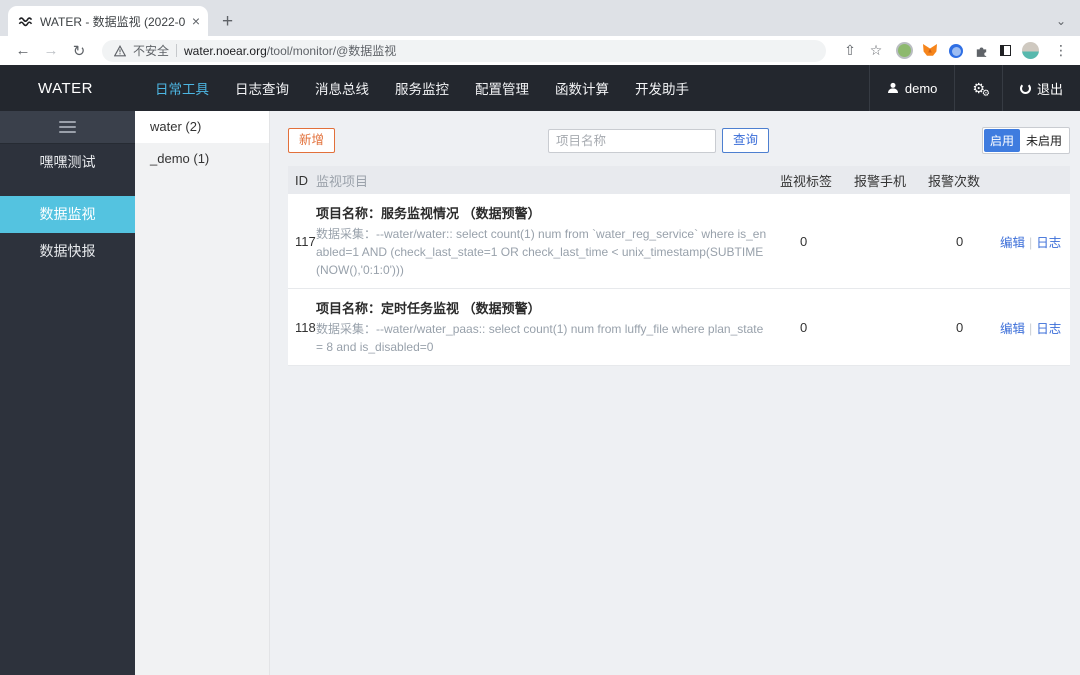 The height and width of the screenshot is (675, 1080). Describe the element at coordinates (25, 21) in the screenshot. I see `water-favicon-icon` at that location.